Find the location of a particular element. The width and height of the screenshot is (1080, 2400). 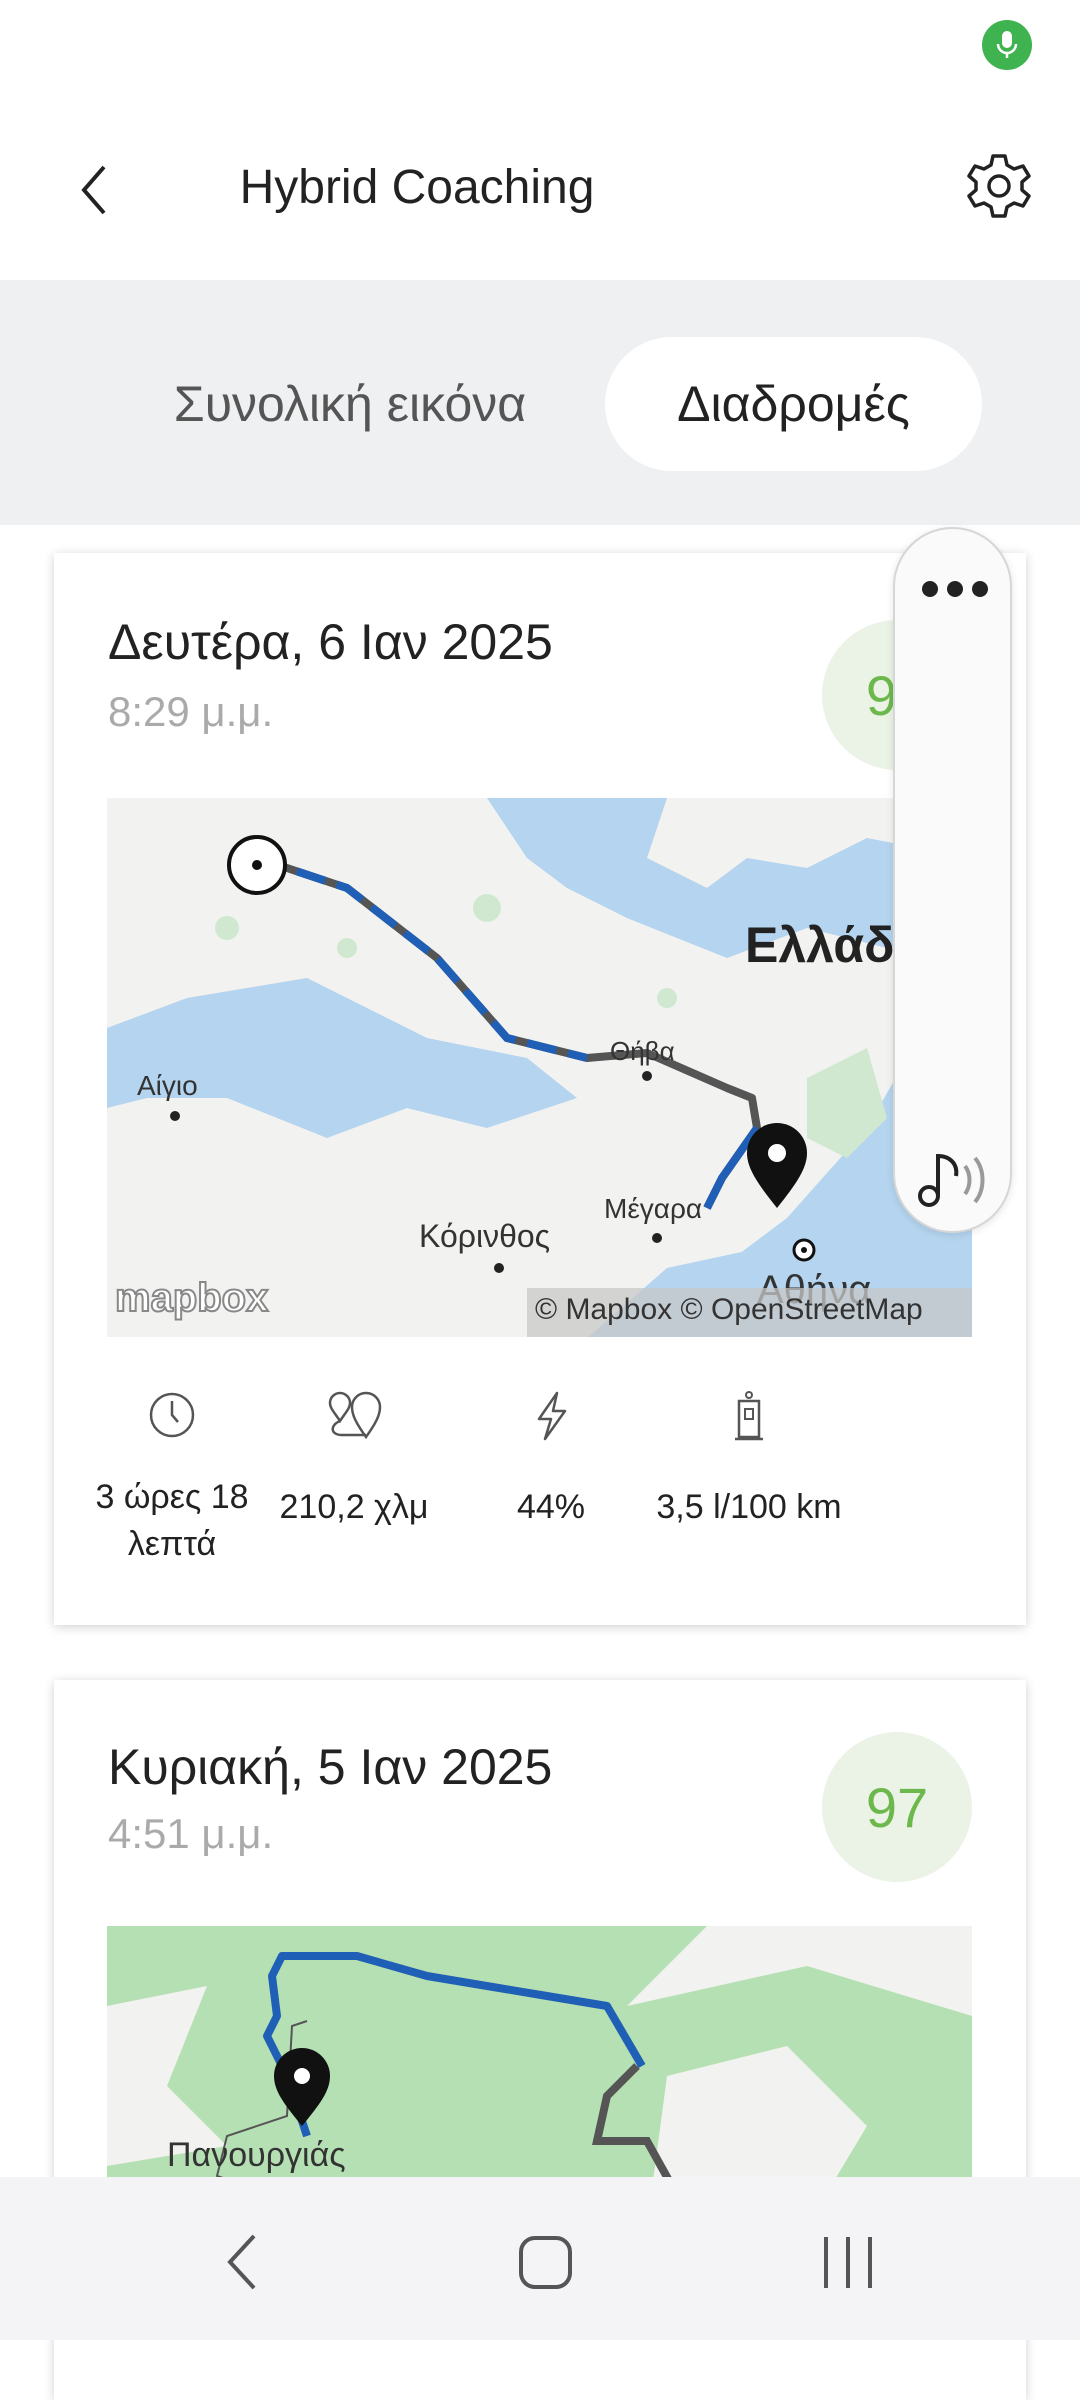

nav-home-button is located at coordinates (545, 2262).